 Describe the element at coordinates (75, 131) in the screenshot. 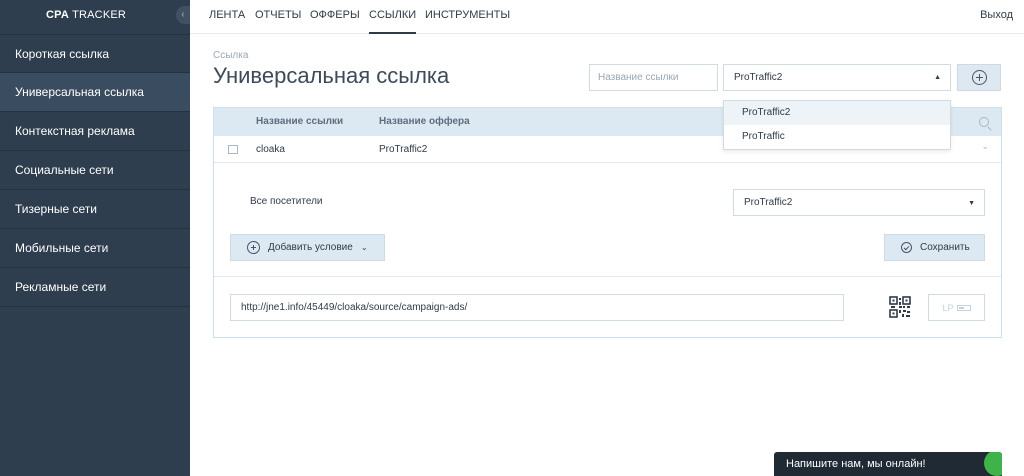

I see `sidebar-item-label: Контекстная реклама` at that location.